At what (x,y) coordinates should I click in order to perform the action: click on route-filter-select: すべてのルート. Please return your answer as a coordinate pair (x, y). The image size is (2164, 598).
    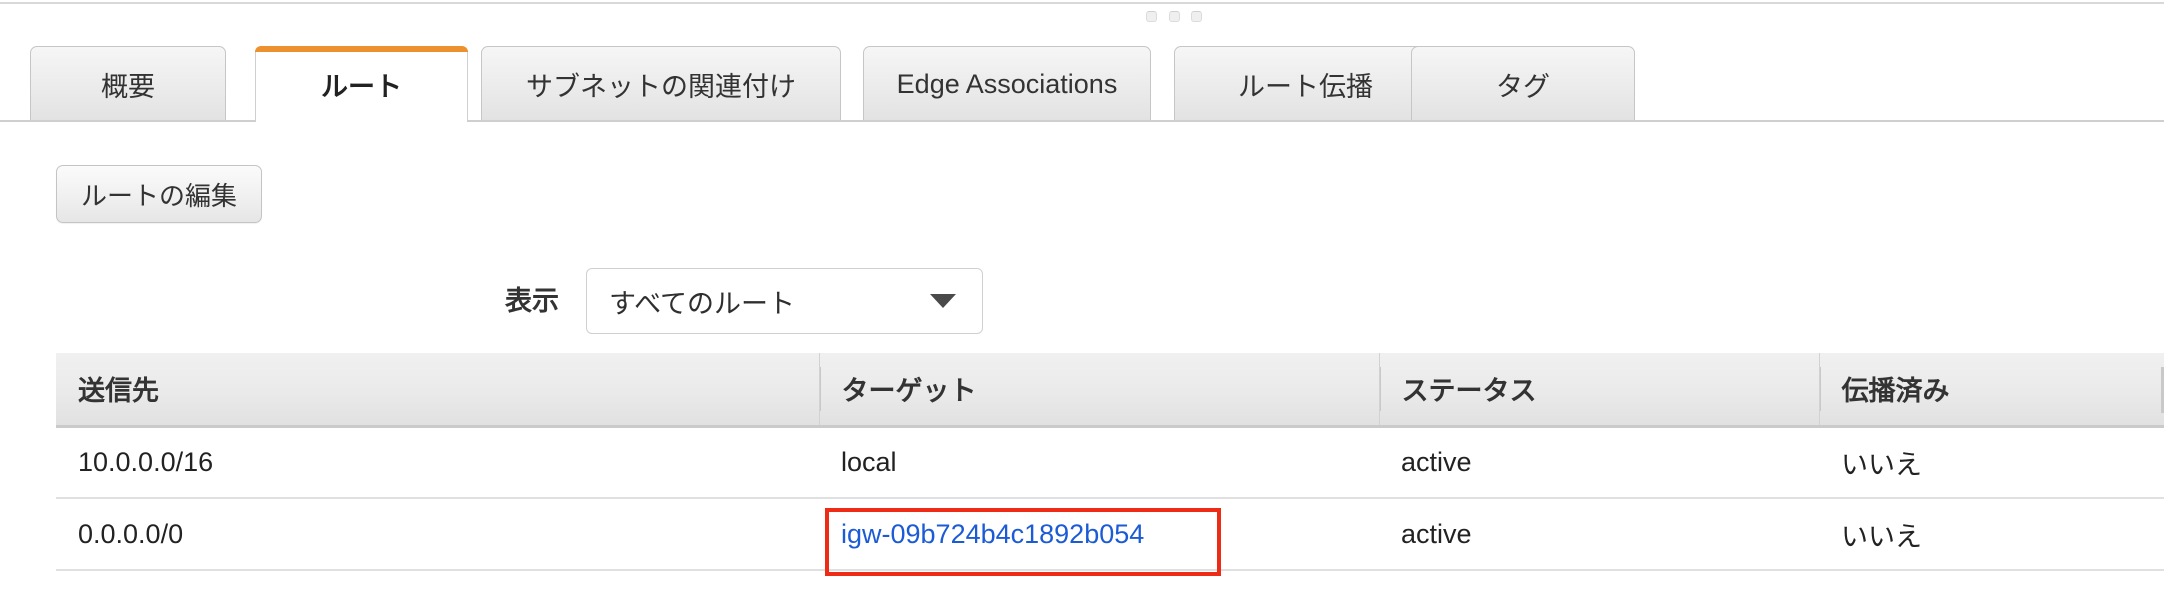
    Looking at the image, I should click on (784, 301).